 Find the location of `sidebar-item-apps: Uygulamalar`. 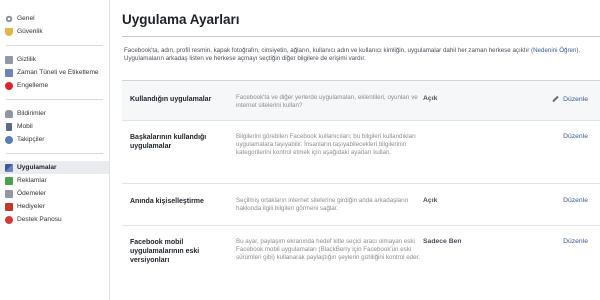

sidebar-item-apps: Uygulamalar is located at coordinates (54, 167).